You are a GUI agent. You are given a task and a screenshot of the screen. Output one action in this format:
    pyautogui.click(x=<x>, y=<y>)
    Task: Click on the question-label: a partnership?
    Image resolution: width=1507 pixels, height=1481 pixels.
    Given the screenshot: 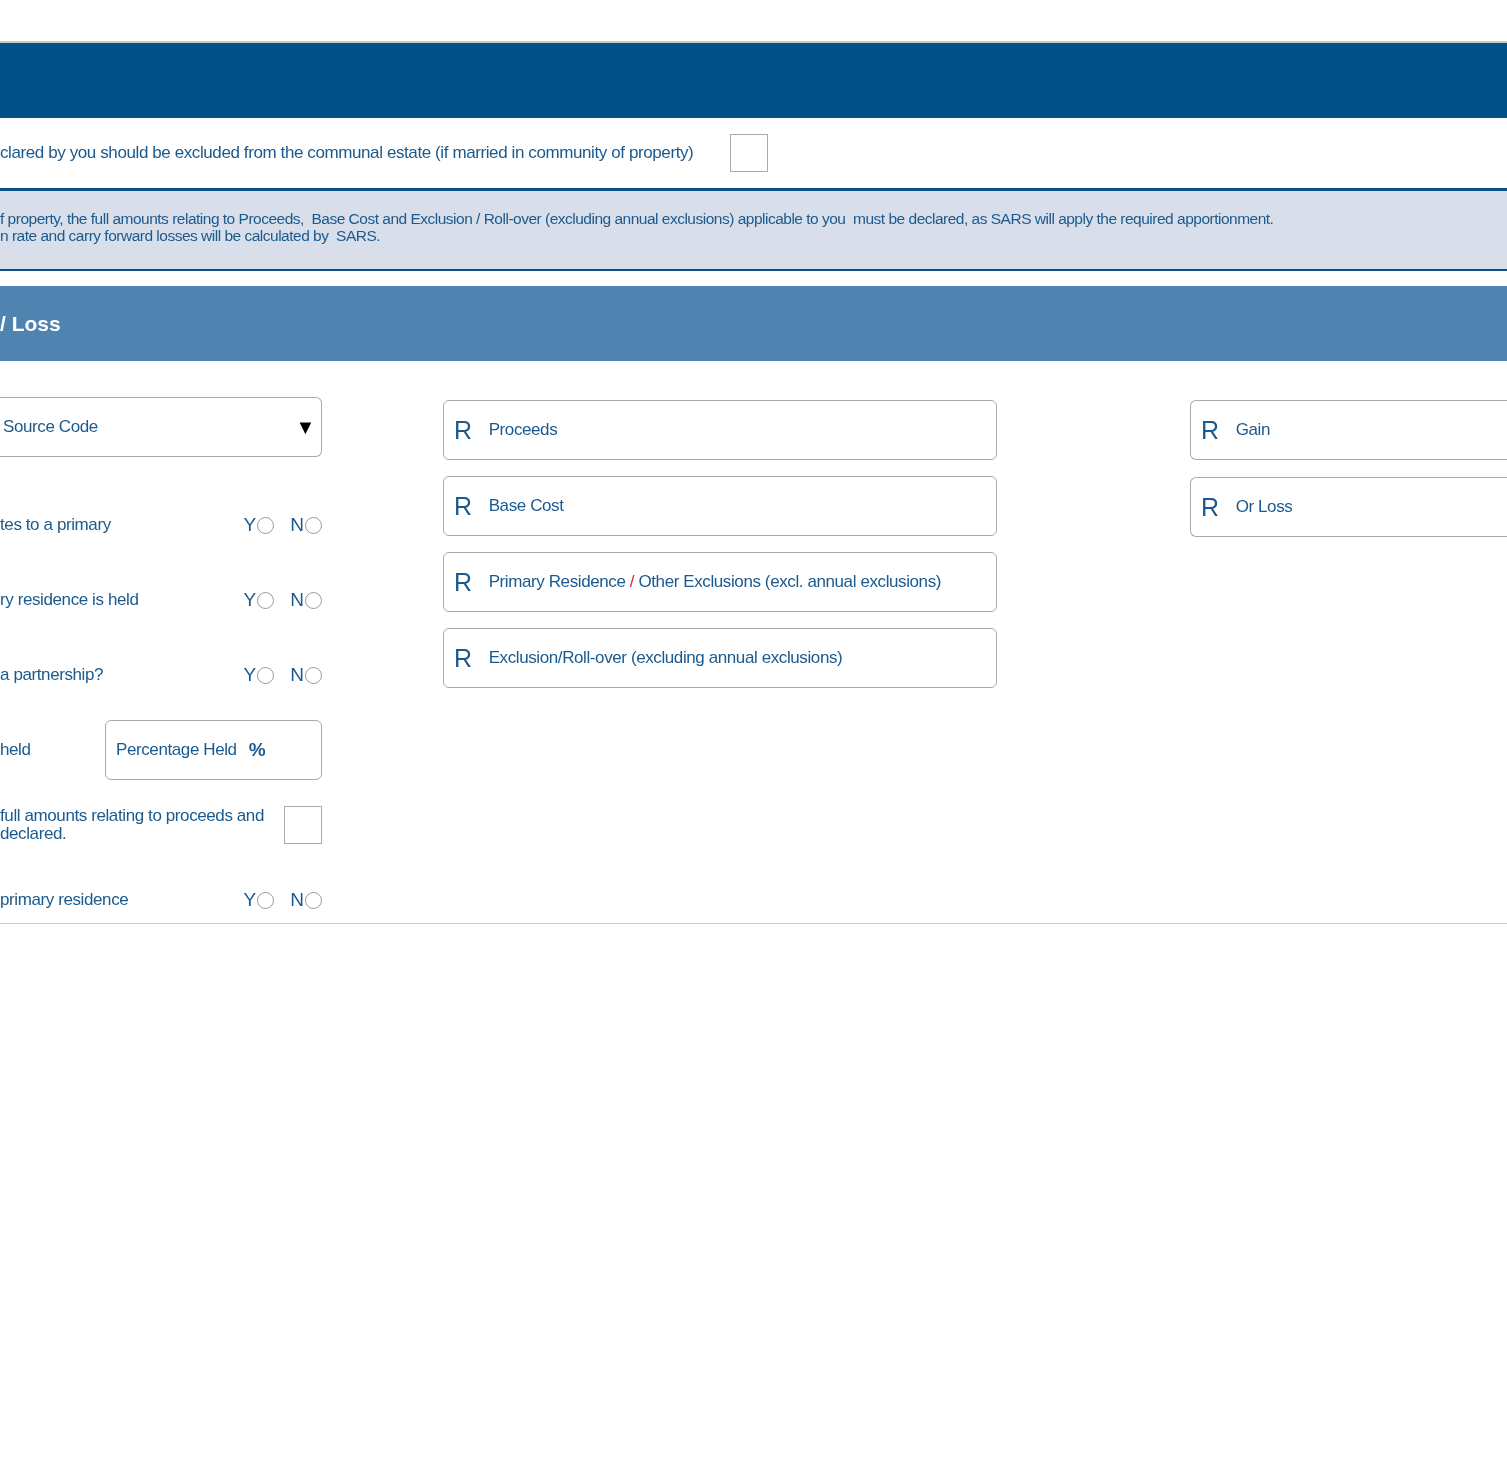 What is the action you would take?
    pyautogui.click(x=52, y=675)
    